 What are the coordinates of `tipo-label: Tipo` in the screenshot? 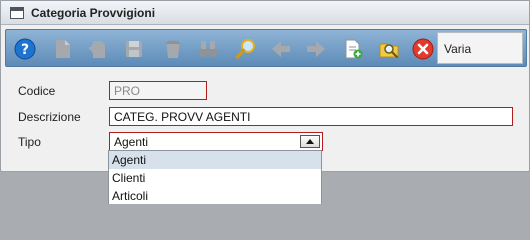 It's located at (29, 142).